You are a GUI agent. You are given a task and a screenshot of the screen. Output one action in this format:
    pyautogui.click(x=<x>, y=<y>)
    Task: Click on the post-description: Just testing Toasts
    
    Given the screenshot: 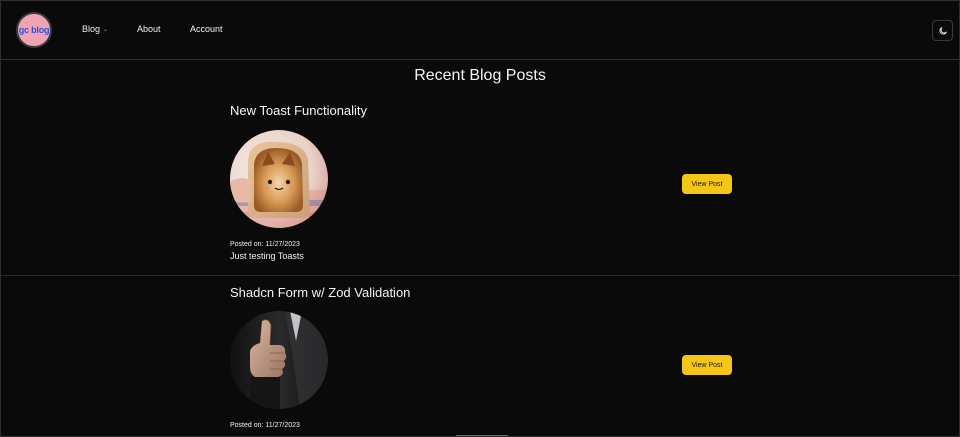 What is the action you would take?
    pyautogui.click(x=267, y=256)
    